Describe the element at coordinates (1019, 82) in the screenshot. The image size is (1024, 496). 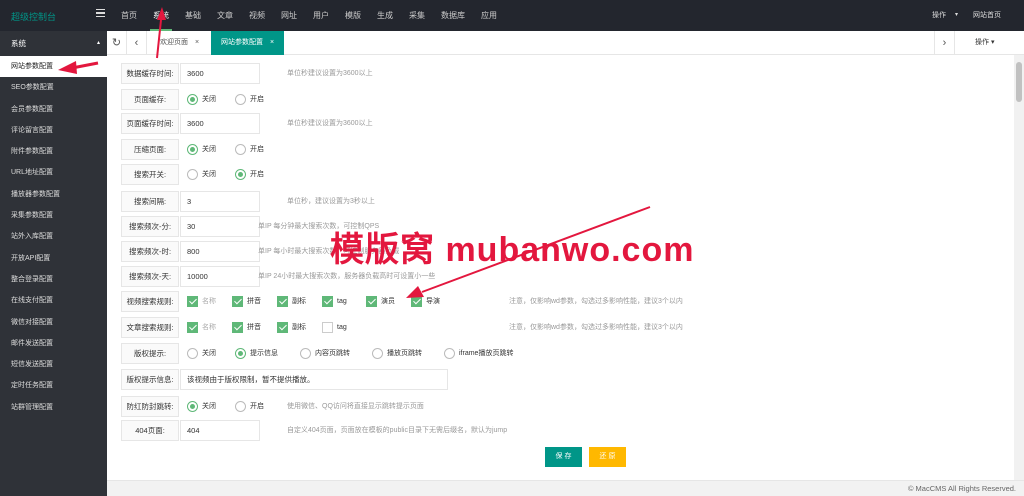
I see `scrollbar-thumb` at that location.